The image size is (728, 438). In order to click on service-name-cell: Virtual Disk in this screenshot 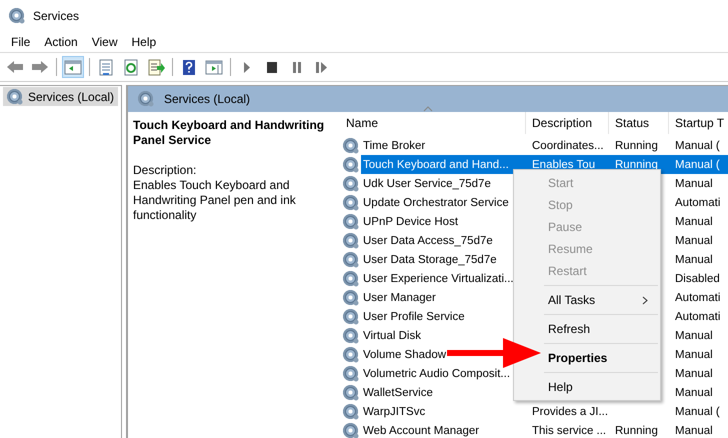, I will do `click(392, 335)`.